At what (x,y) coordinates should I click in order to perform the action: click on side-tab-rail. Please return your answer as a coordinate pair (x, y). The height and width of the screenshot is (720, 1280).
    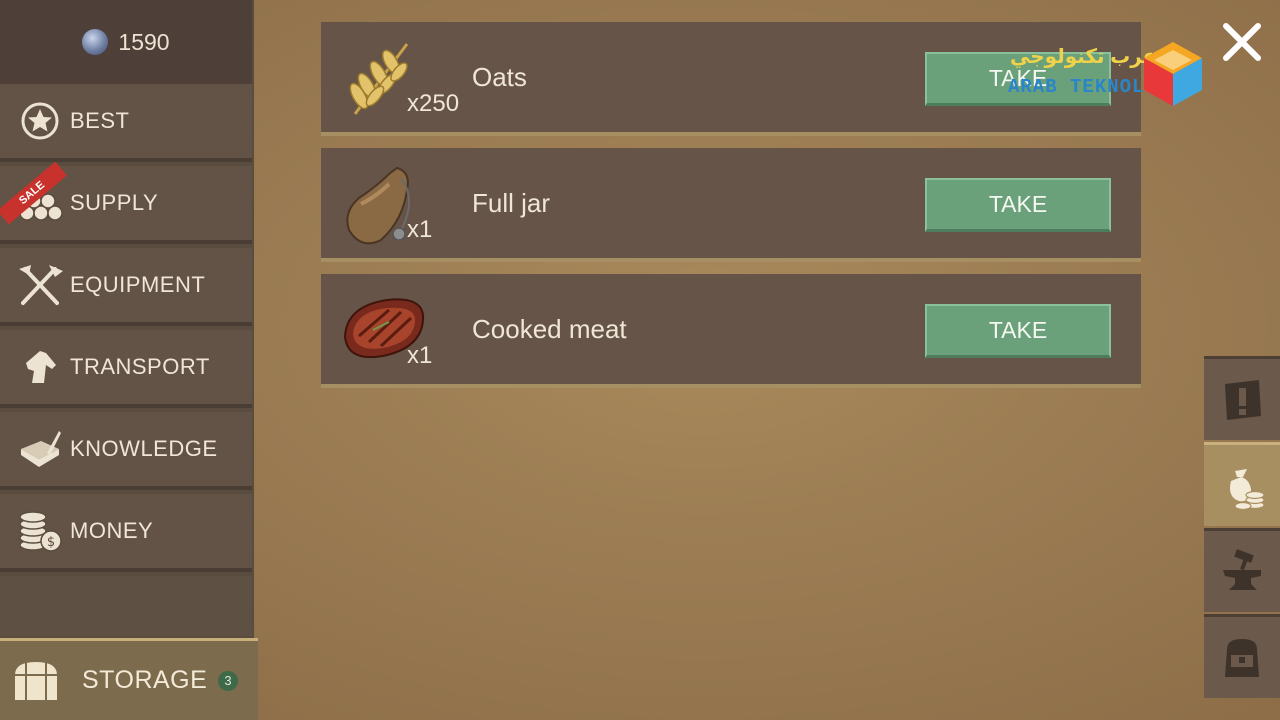
    Looking at the image, I should click on (1242, 538).